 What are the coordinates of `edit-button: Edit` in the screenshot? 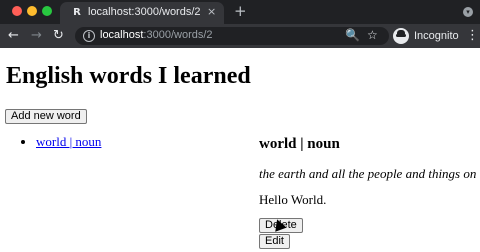 It's located at (274, 241).